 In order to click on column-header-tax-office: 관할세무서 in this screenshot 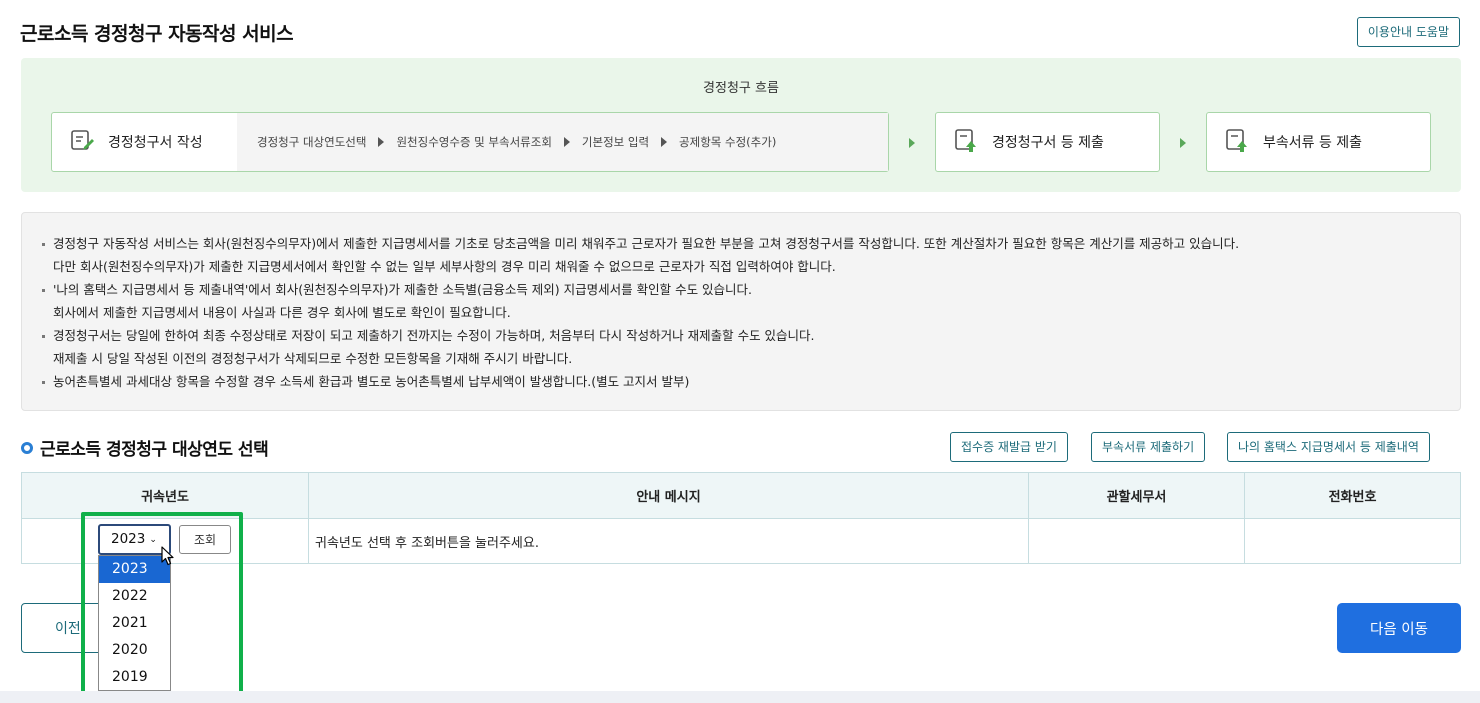, I will do `click(1136, 495)`.